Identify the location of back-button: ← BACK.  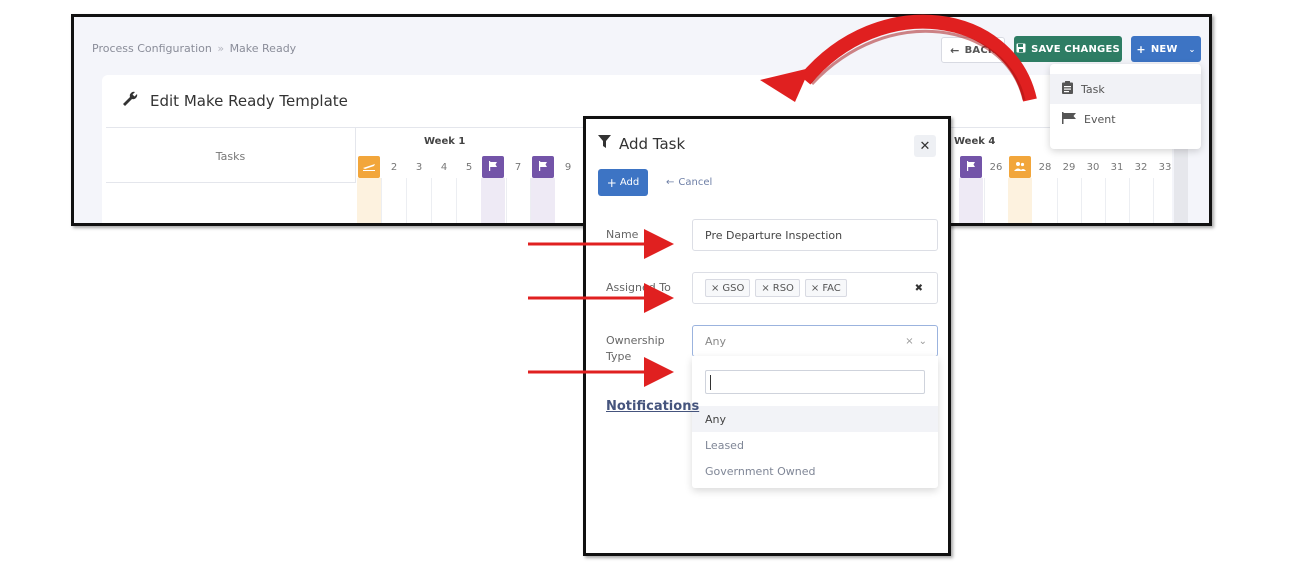
(973, 50).